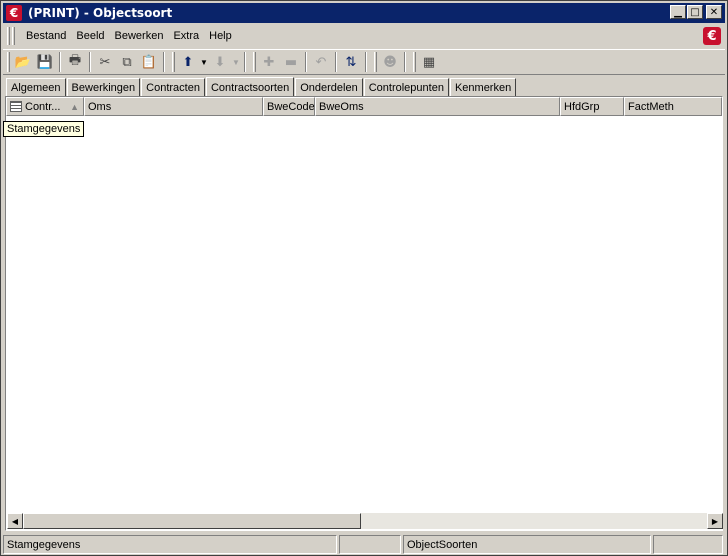  I want to click on user-icon: ☻, so click(390, 62).